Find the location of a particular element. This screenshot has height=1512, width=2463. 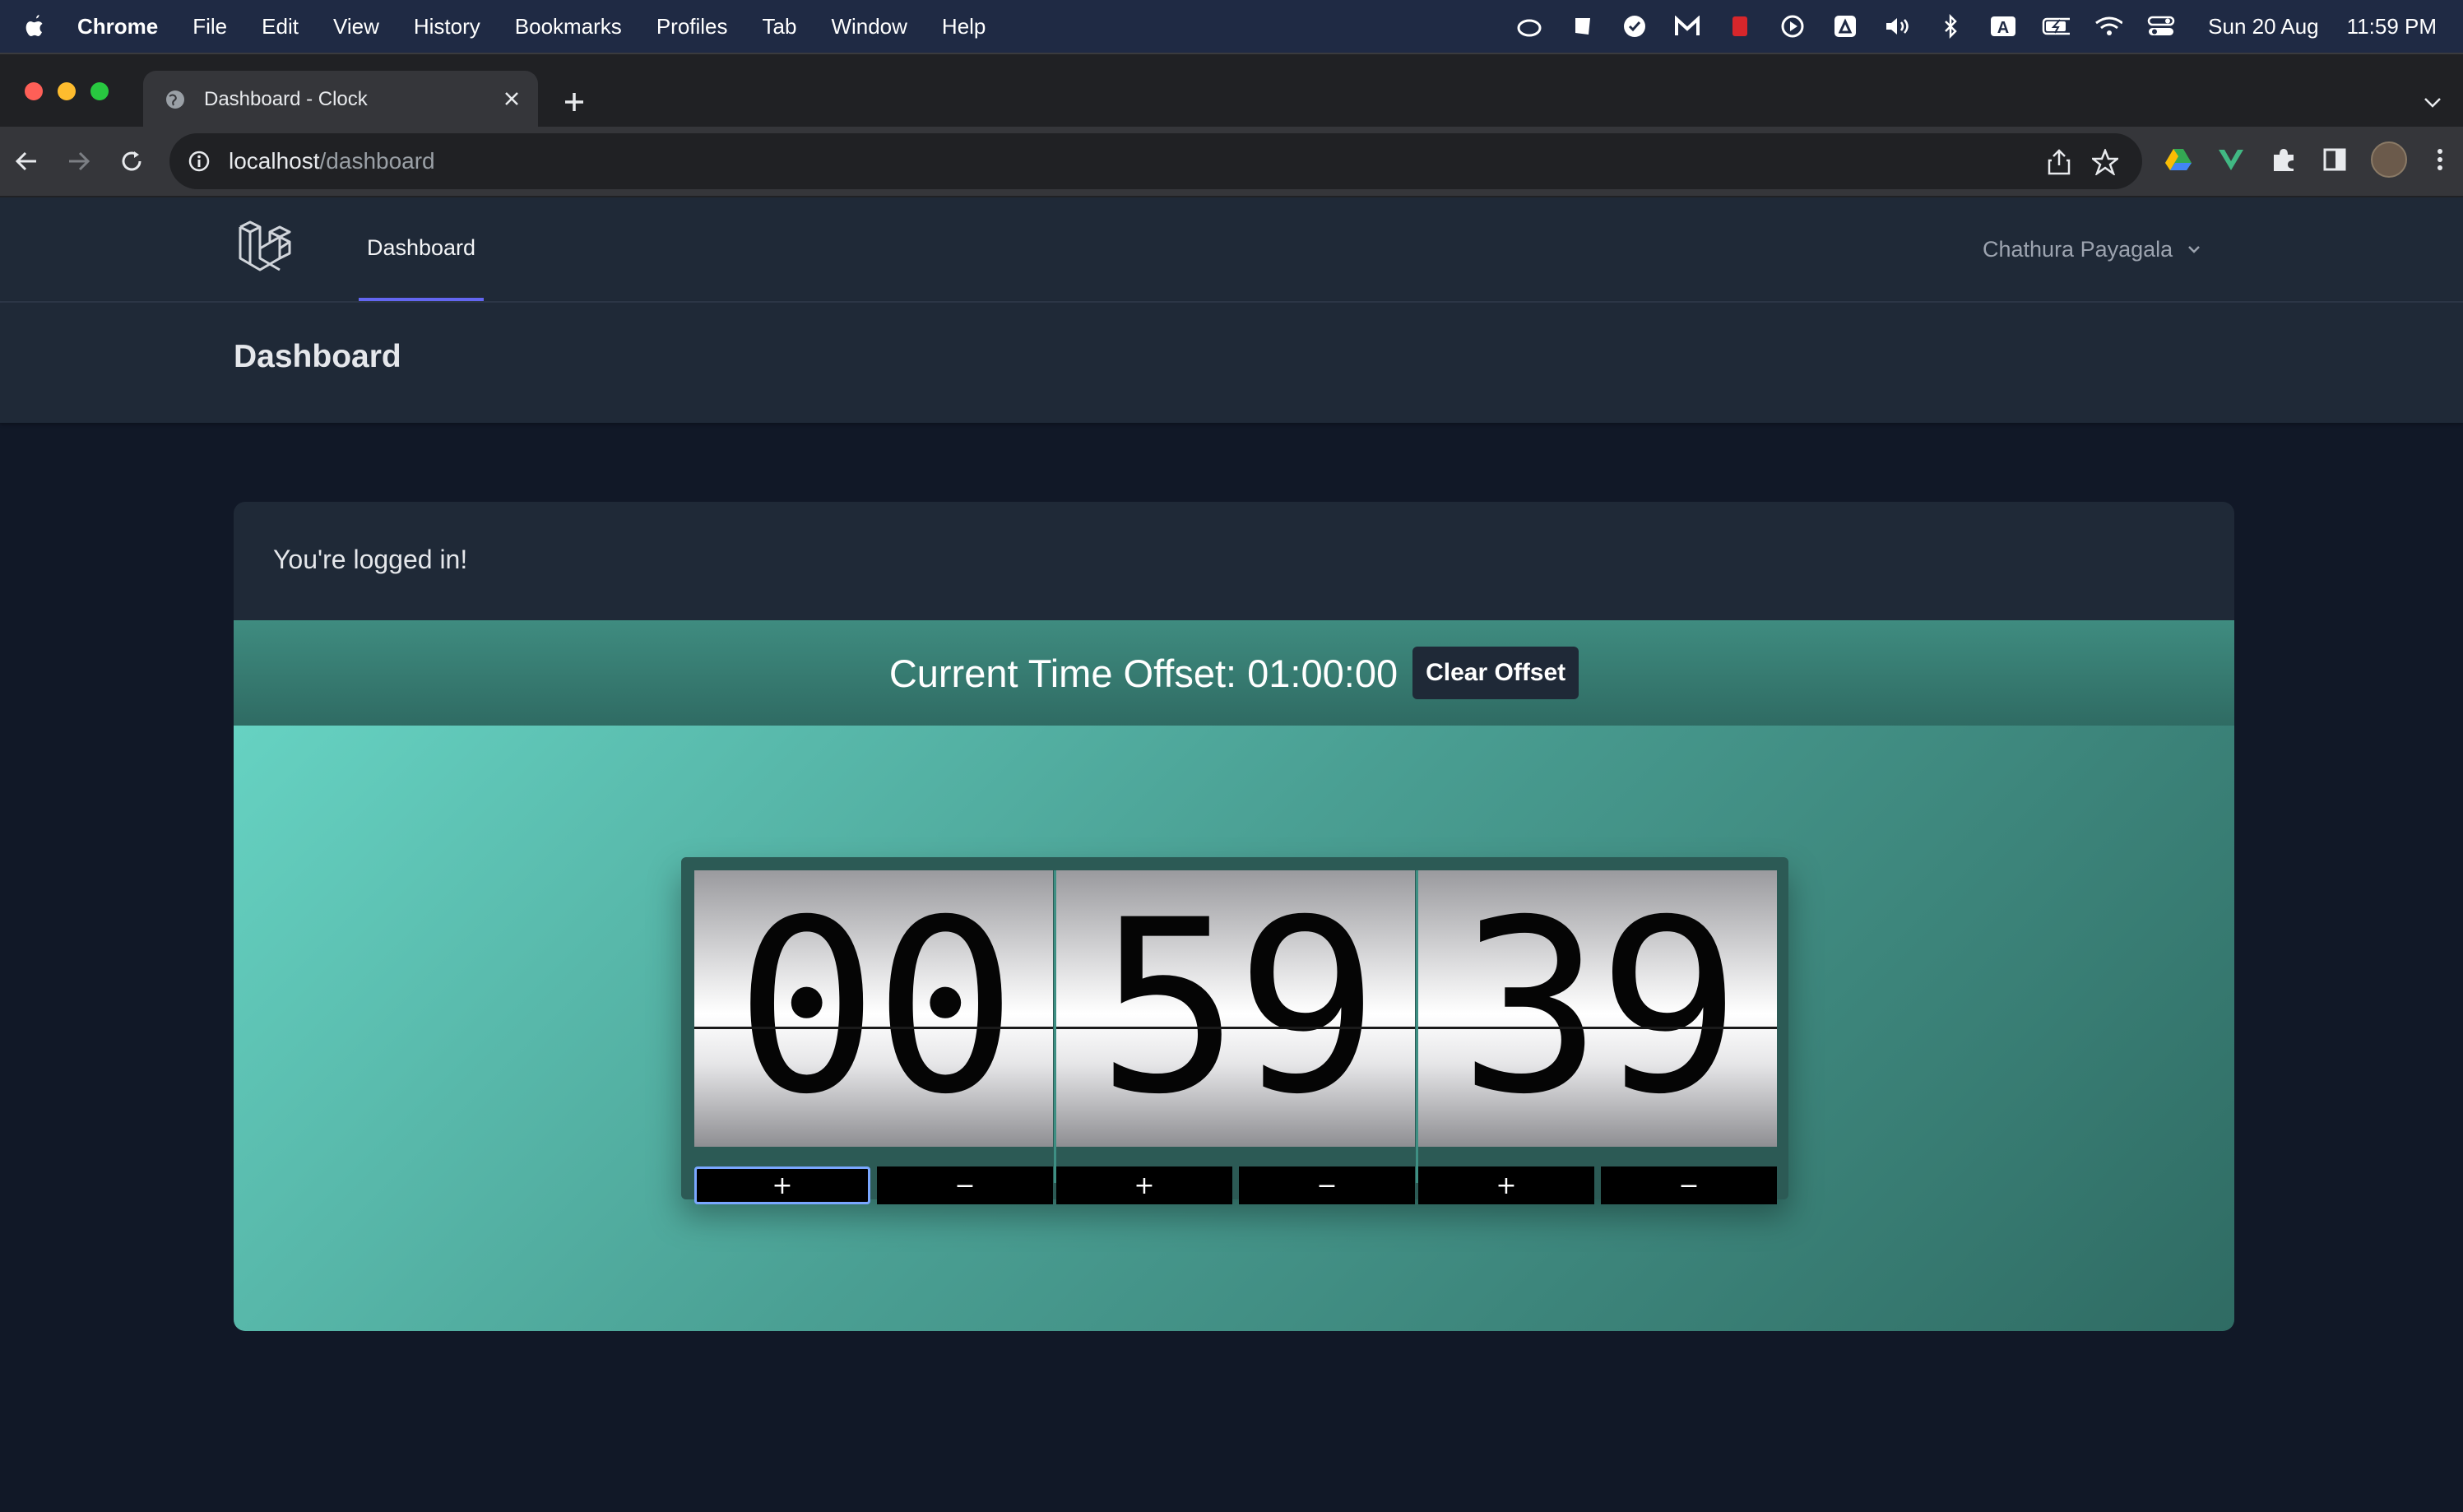

menu-view: View is located at coordinates (356, 26).